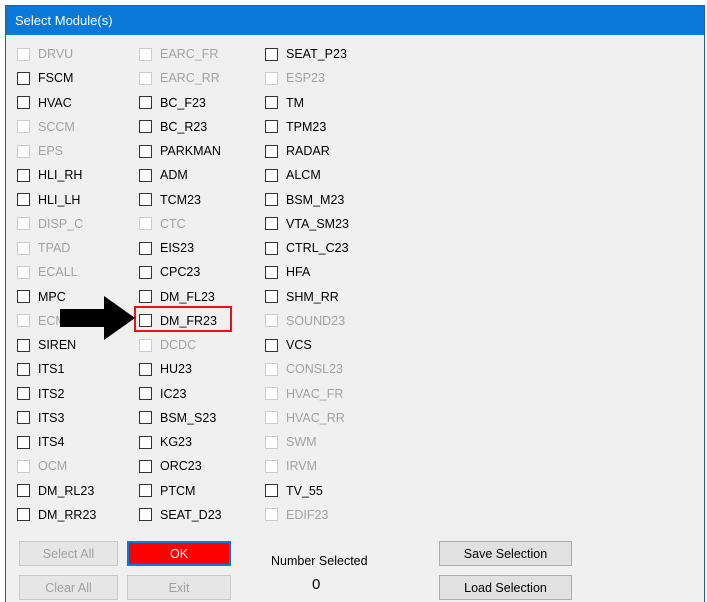 This screenshot has width=707, height=602. I want to click on module-checkbox-tpad: TPAD, so click(43, 248).